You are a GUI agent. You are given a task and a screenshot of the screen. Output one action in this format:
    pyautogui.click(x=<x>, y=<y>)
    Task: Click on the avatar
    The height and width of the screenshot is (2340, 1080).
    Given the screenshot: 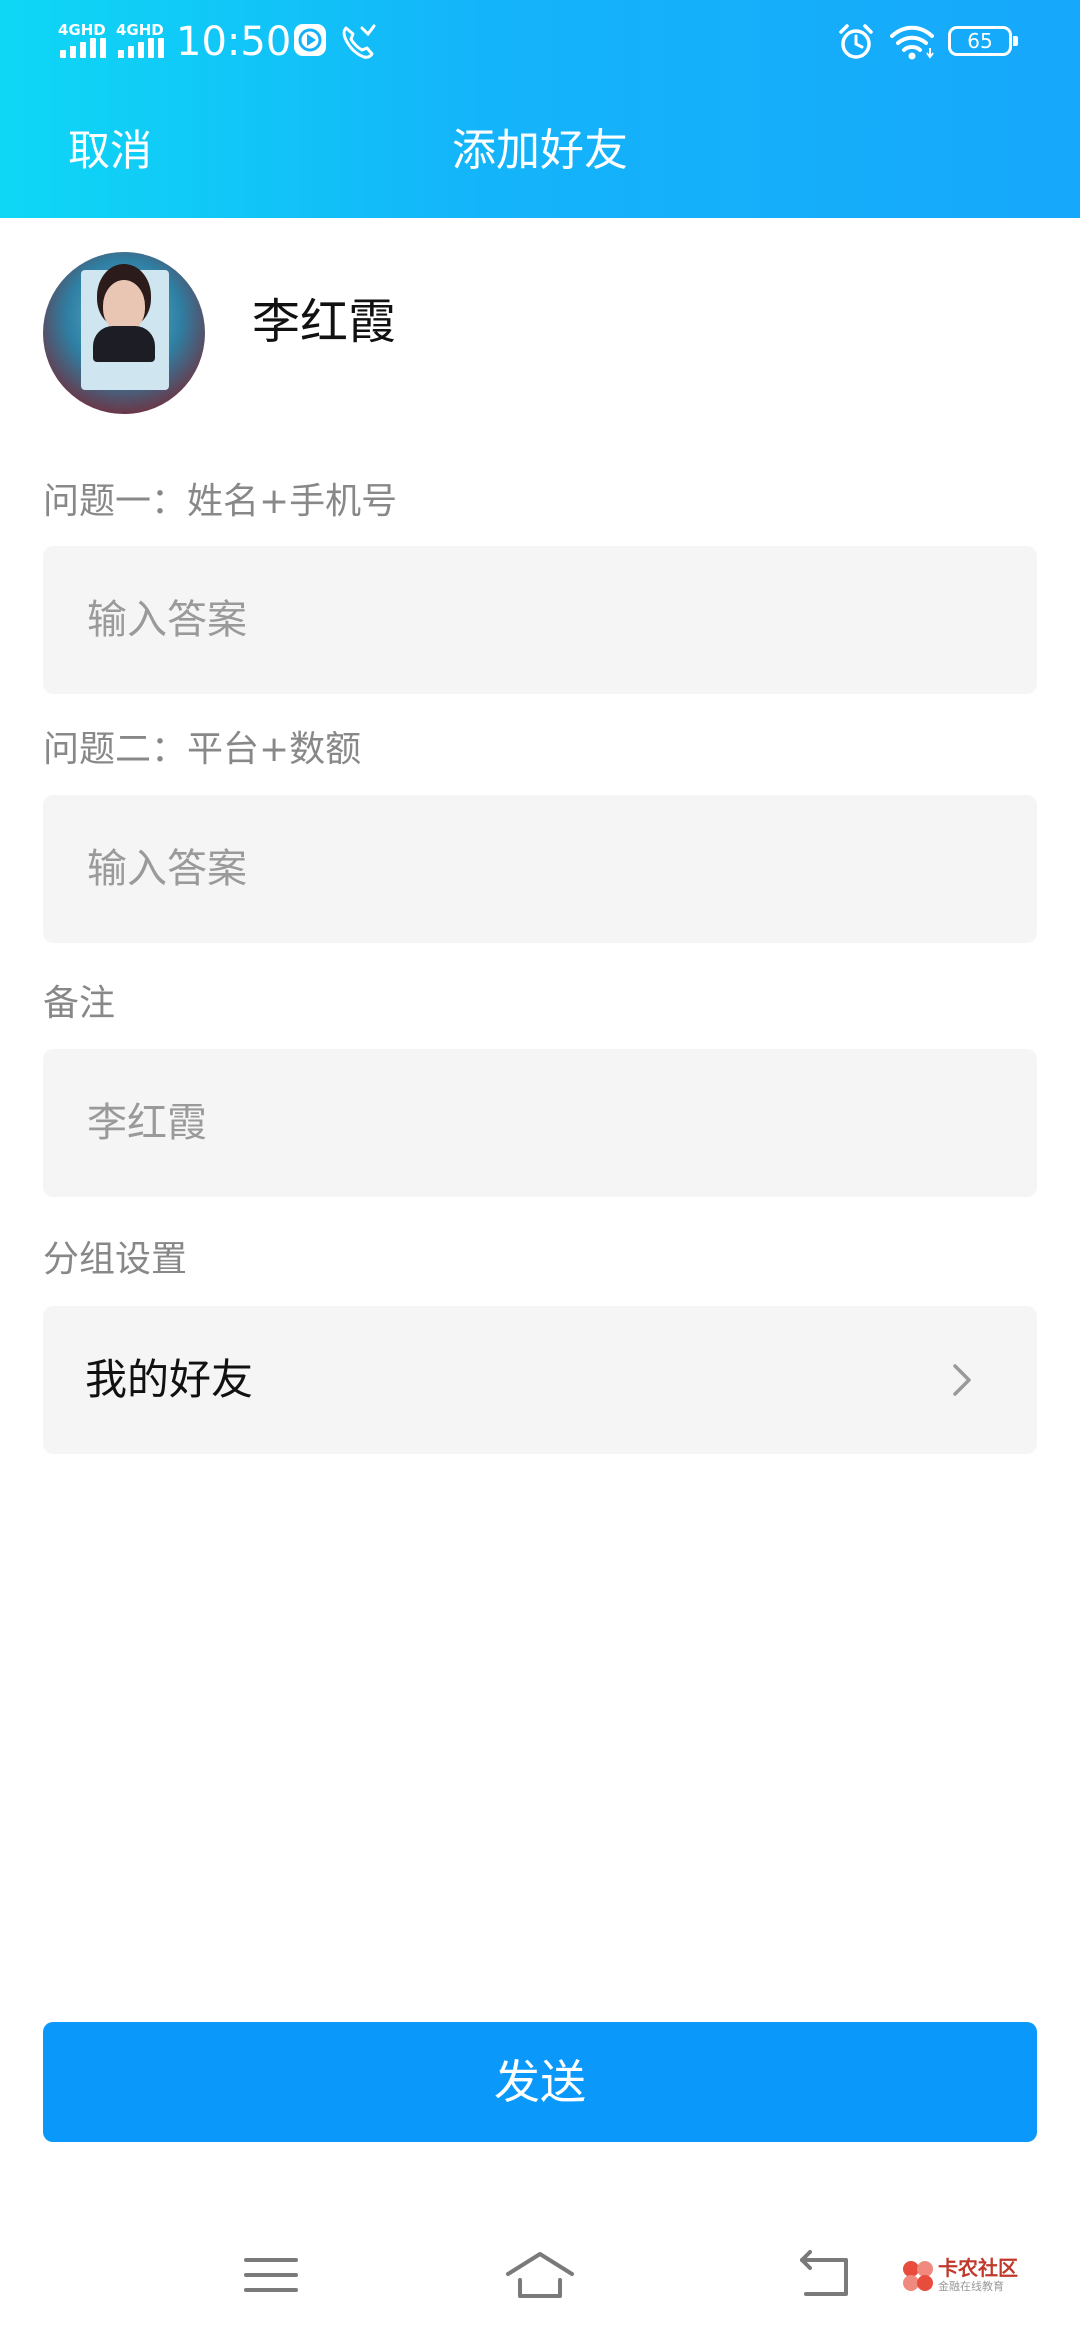 What is the action you would take?
    pyautogui.click(x=124, y=333)
    